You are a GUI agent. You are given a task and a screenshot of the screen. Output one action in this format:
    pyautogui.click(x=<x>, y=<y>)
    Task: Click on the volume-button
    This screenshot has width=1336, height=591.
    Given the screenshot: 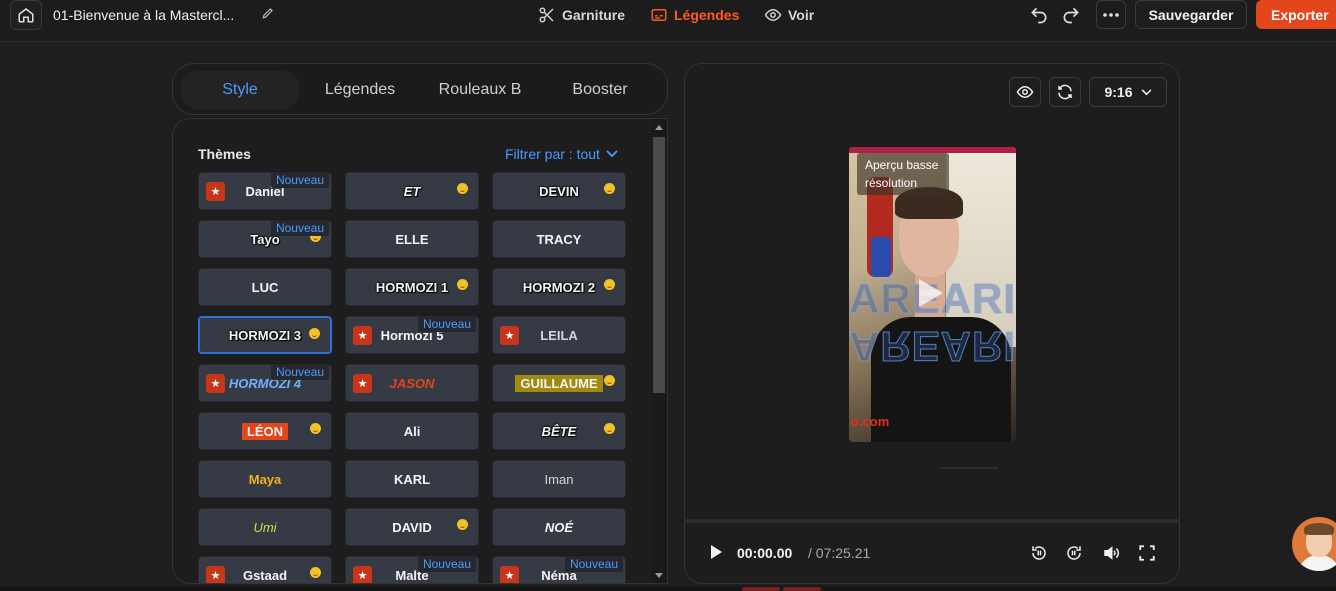 What is the action you would take?
    pyautogui.click(x=1111, y=553)
    